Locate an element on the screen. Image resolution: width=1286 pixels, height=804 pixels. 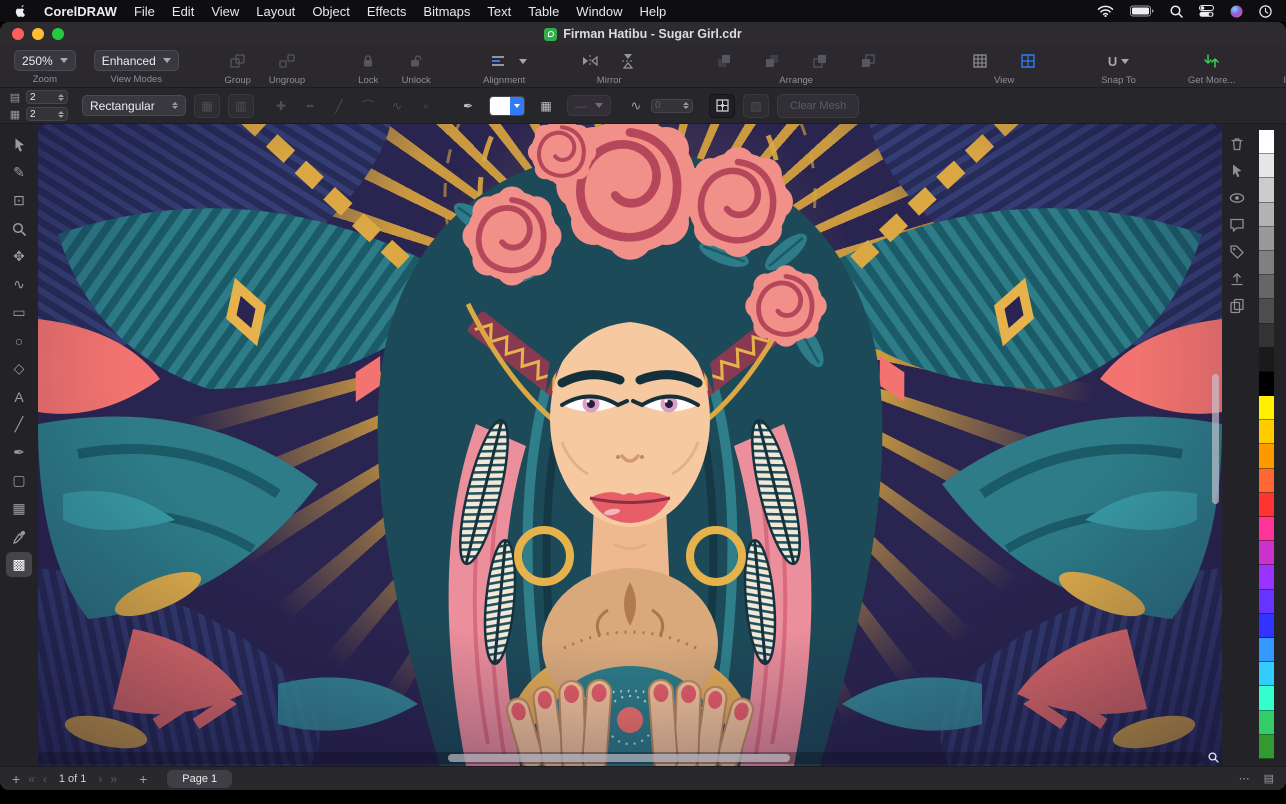
mesh-smooth-button: ▨ is located at coordinates (756, 105).